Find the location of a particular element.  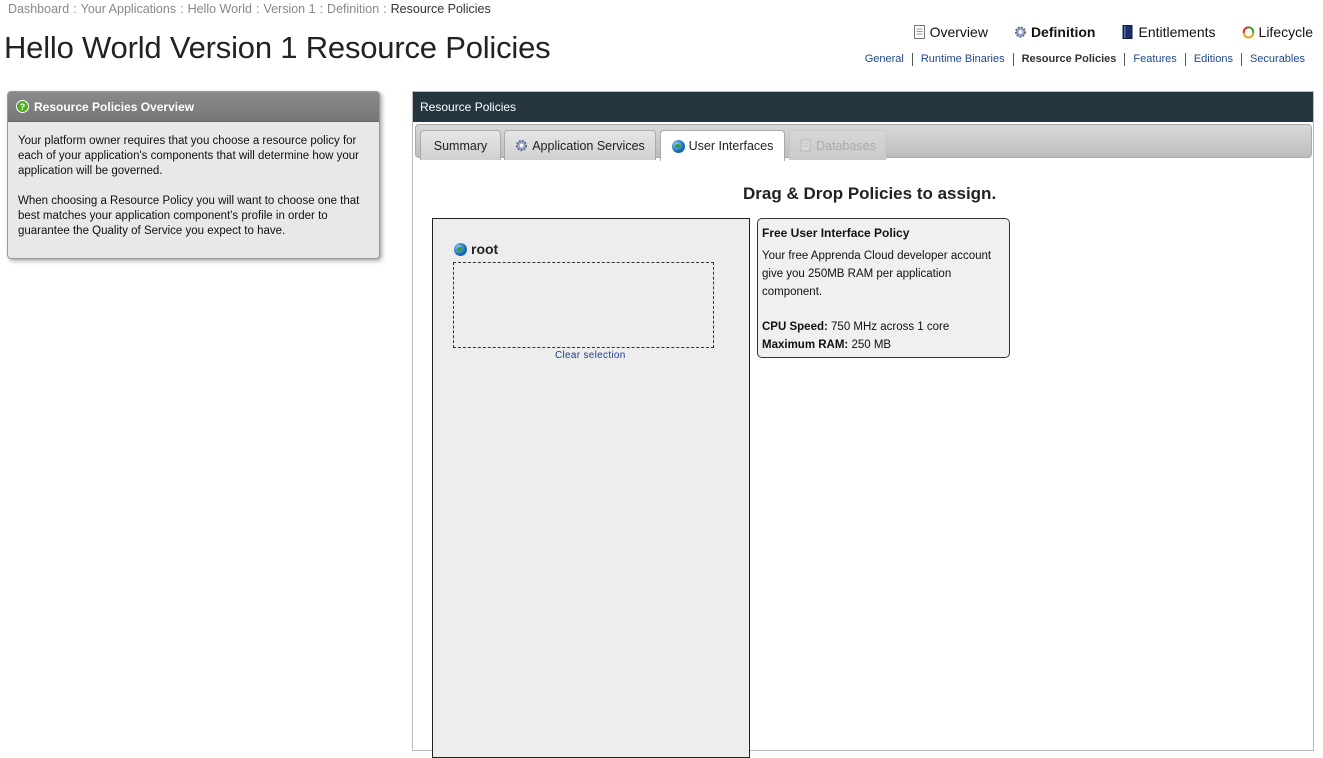

tab-application-services: Application Services is located at coordinates (580, 145).